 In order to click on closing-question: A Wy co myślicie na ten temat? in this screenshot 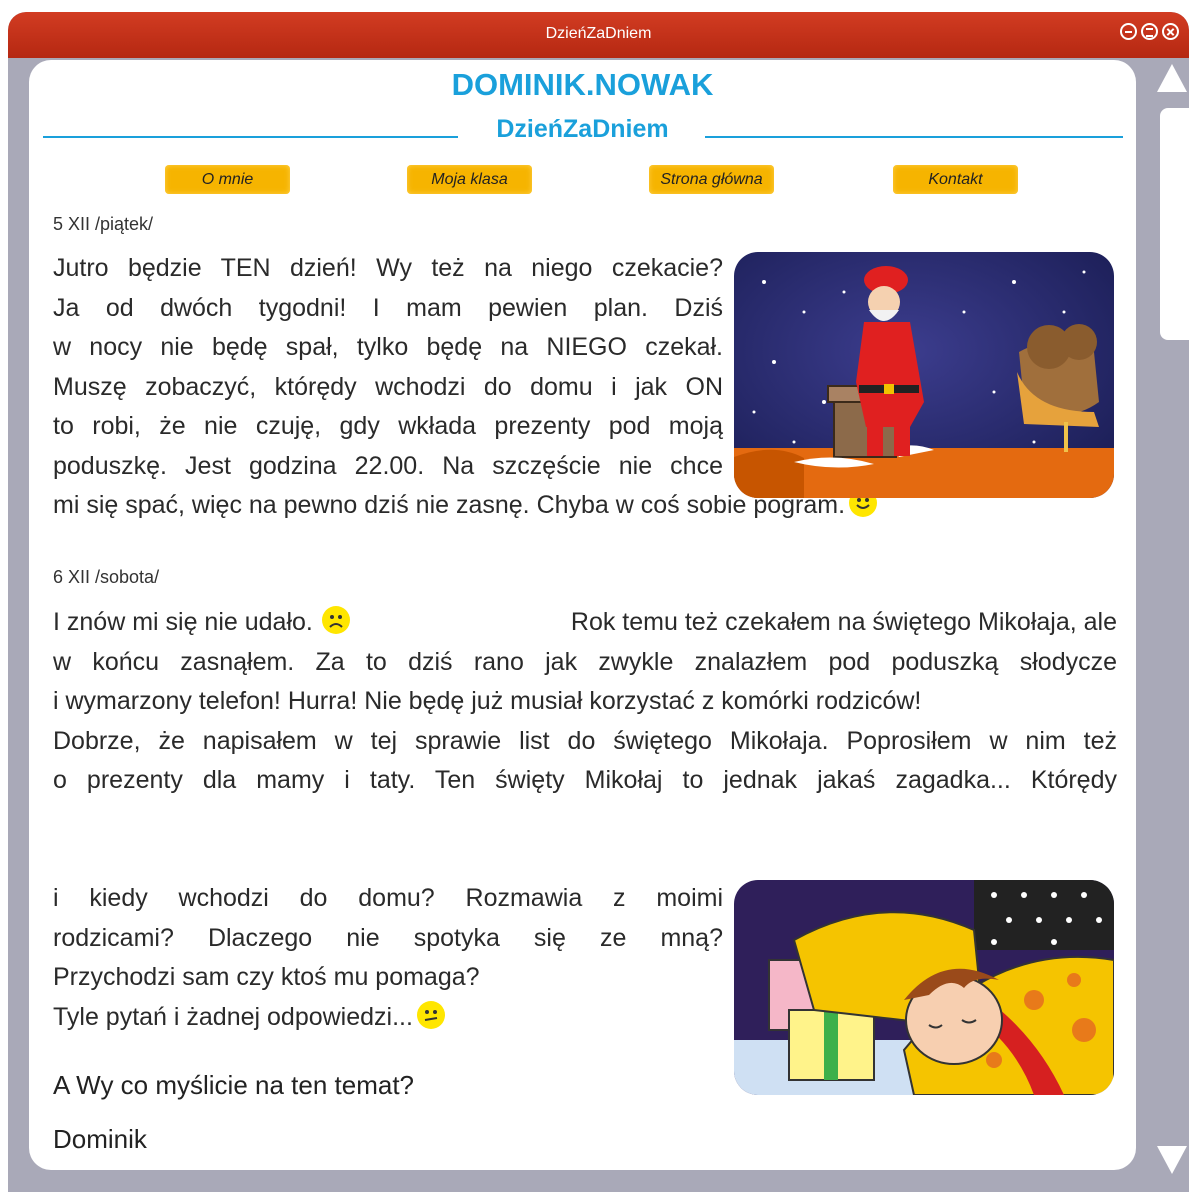, I will do `click(234, 1085)`.